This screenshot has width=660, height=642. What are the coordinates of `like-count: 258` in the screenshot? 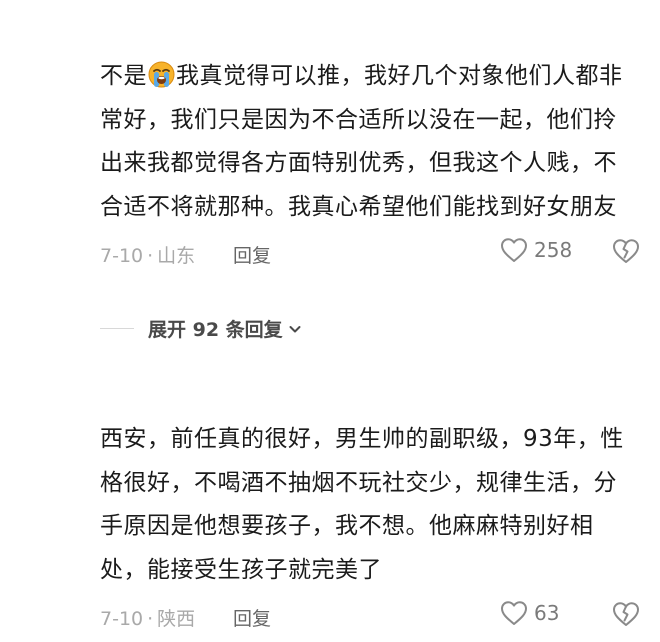 It's located at (553, 250).